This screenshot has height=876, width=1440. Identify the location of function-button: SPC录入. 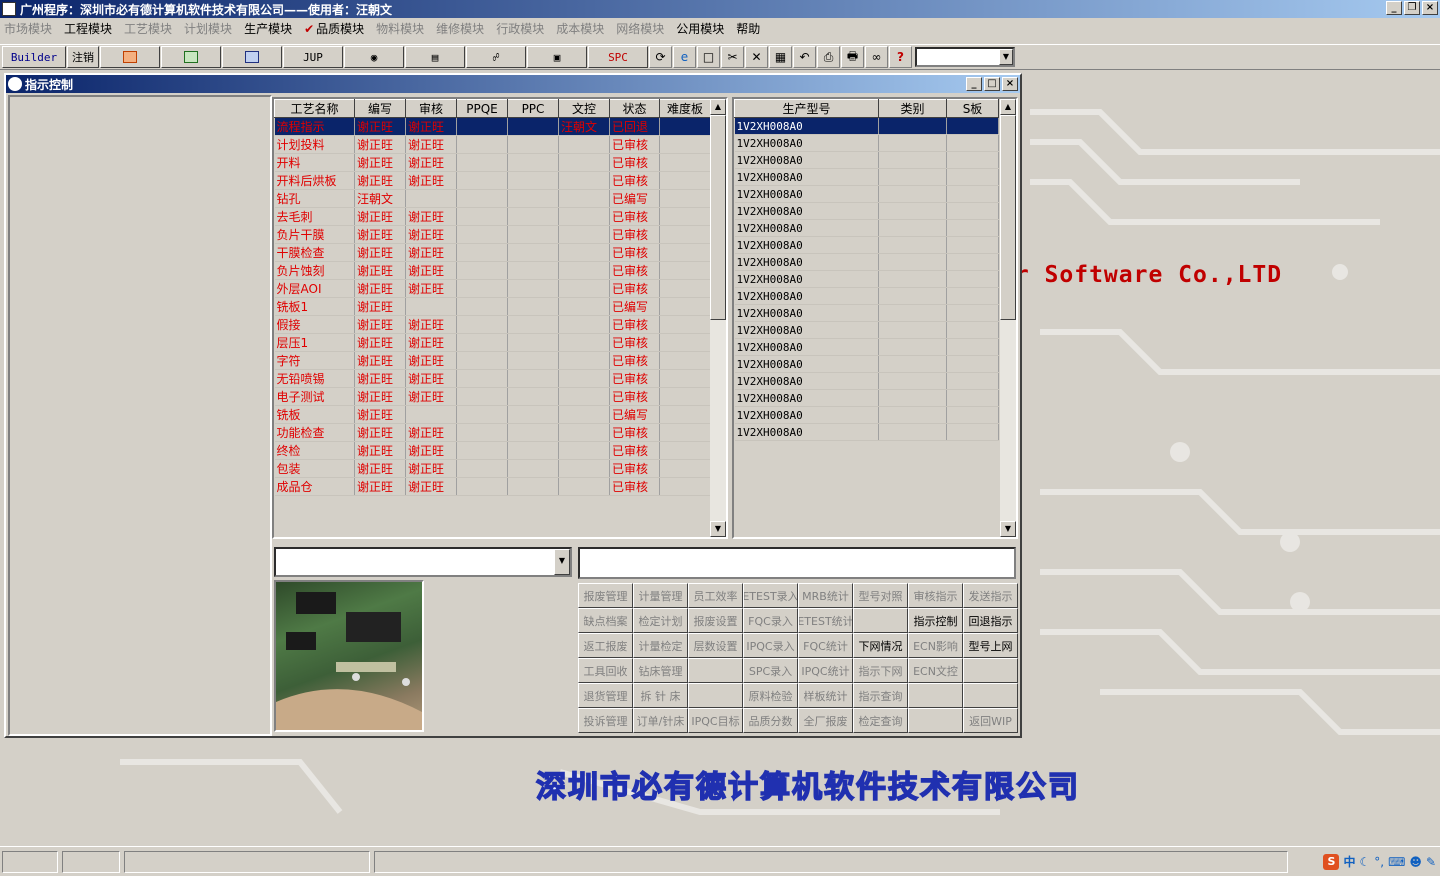
(770, 670).